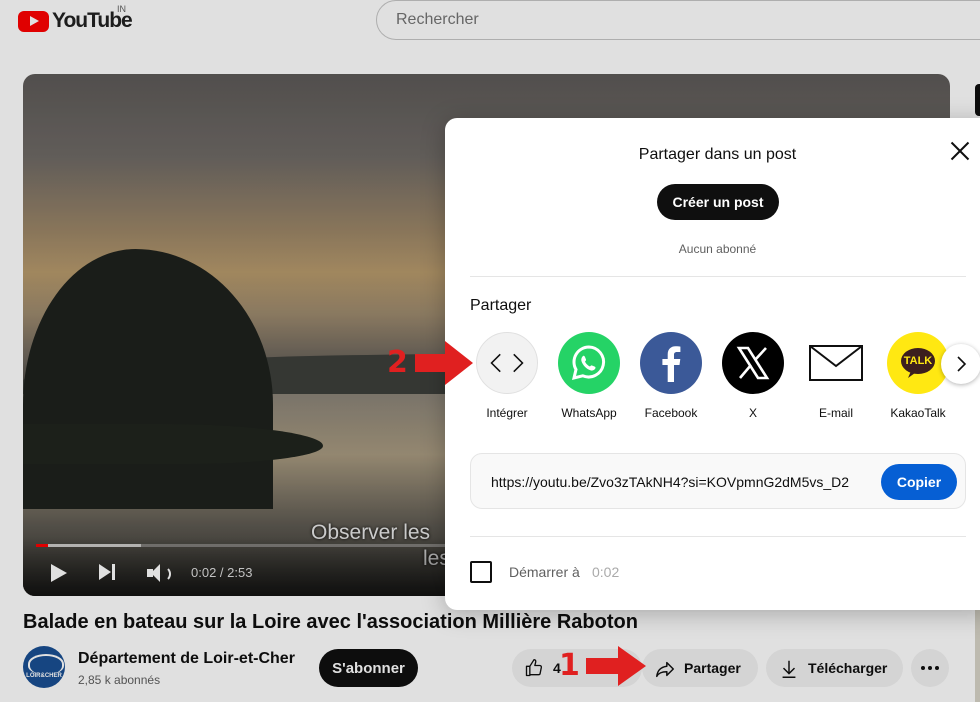 The image size is (980, 702). What do you see at coordinates (569, 665) in the screenshot?
I see `annotation-number-1: 1` at bounding box center [569, 665].